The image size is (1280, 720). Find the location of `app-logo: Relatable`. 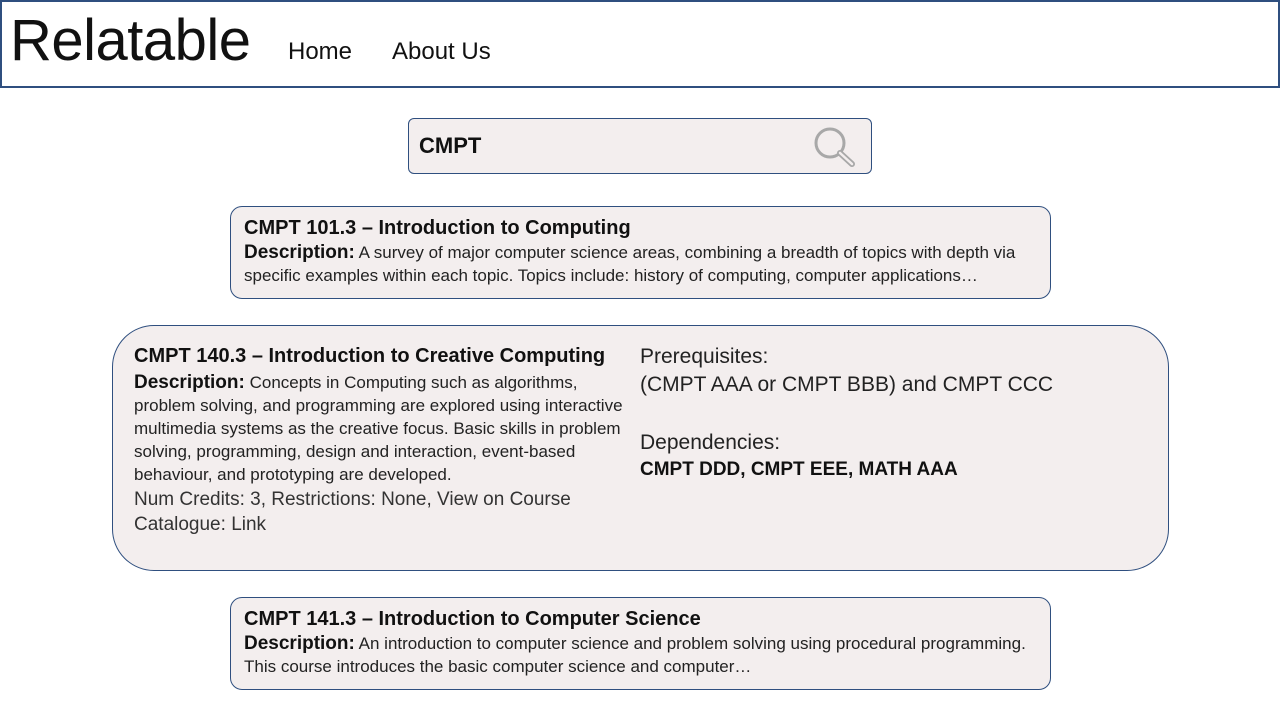

app-logo: Relatable is located at coordinates (130, 41).